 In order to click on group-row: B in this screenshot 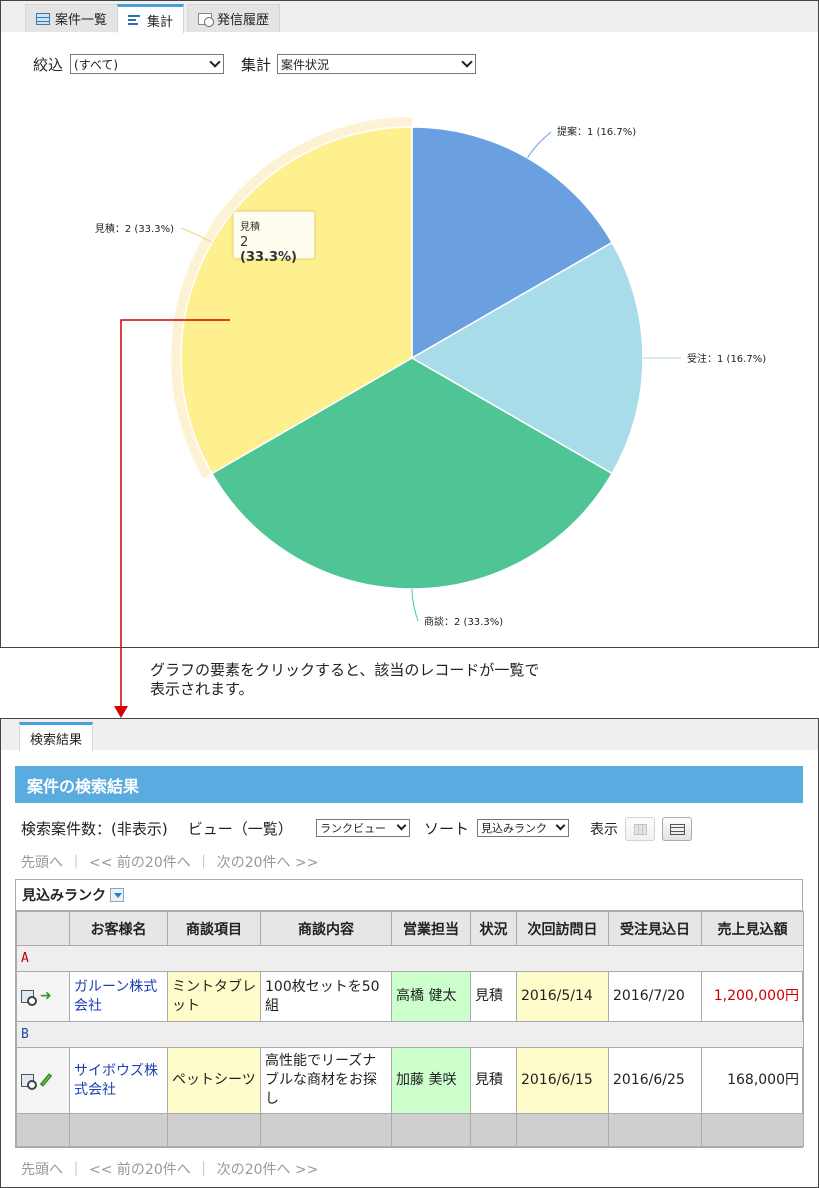, I will do `click(410, 1034)`.